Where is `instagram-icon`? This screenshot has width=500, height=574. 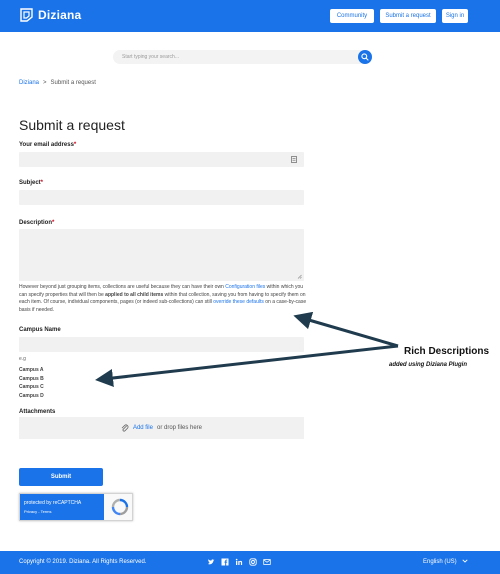 instagram-icon is located at coordinates (253, 562).